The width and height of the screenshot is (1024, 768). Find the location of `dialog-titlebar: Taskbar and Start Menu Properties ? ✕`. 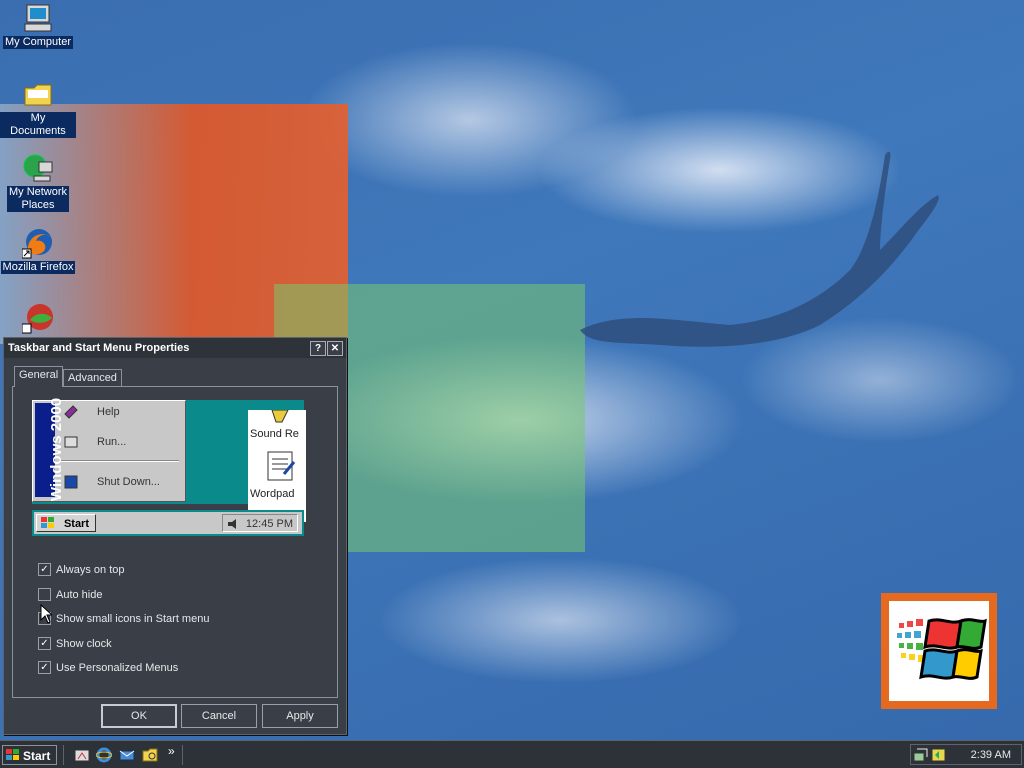

dialog-titlebar: Taskbar and Start Menu Properties ? ✕ is located at coordinates (175, 348).